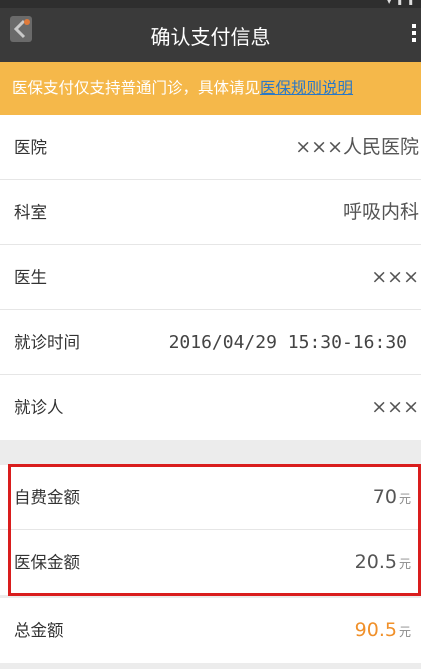 This screenshot has width=421, height=669. Describe the element at coordinates (210, 4) in the screenshot. I see `status-bar: ▾ ▮ ▮` at that location.